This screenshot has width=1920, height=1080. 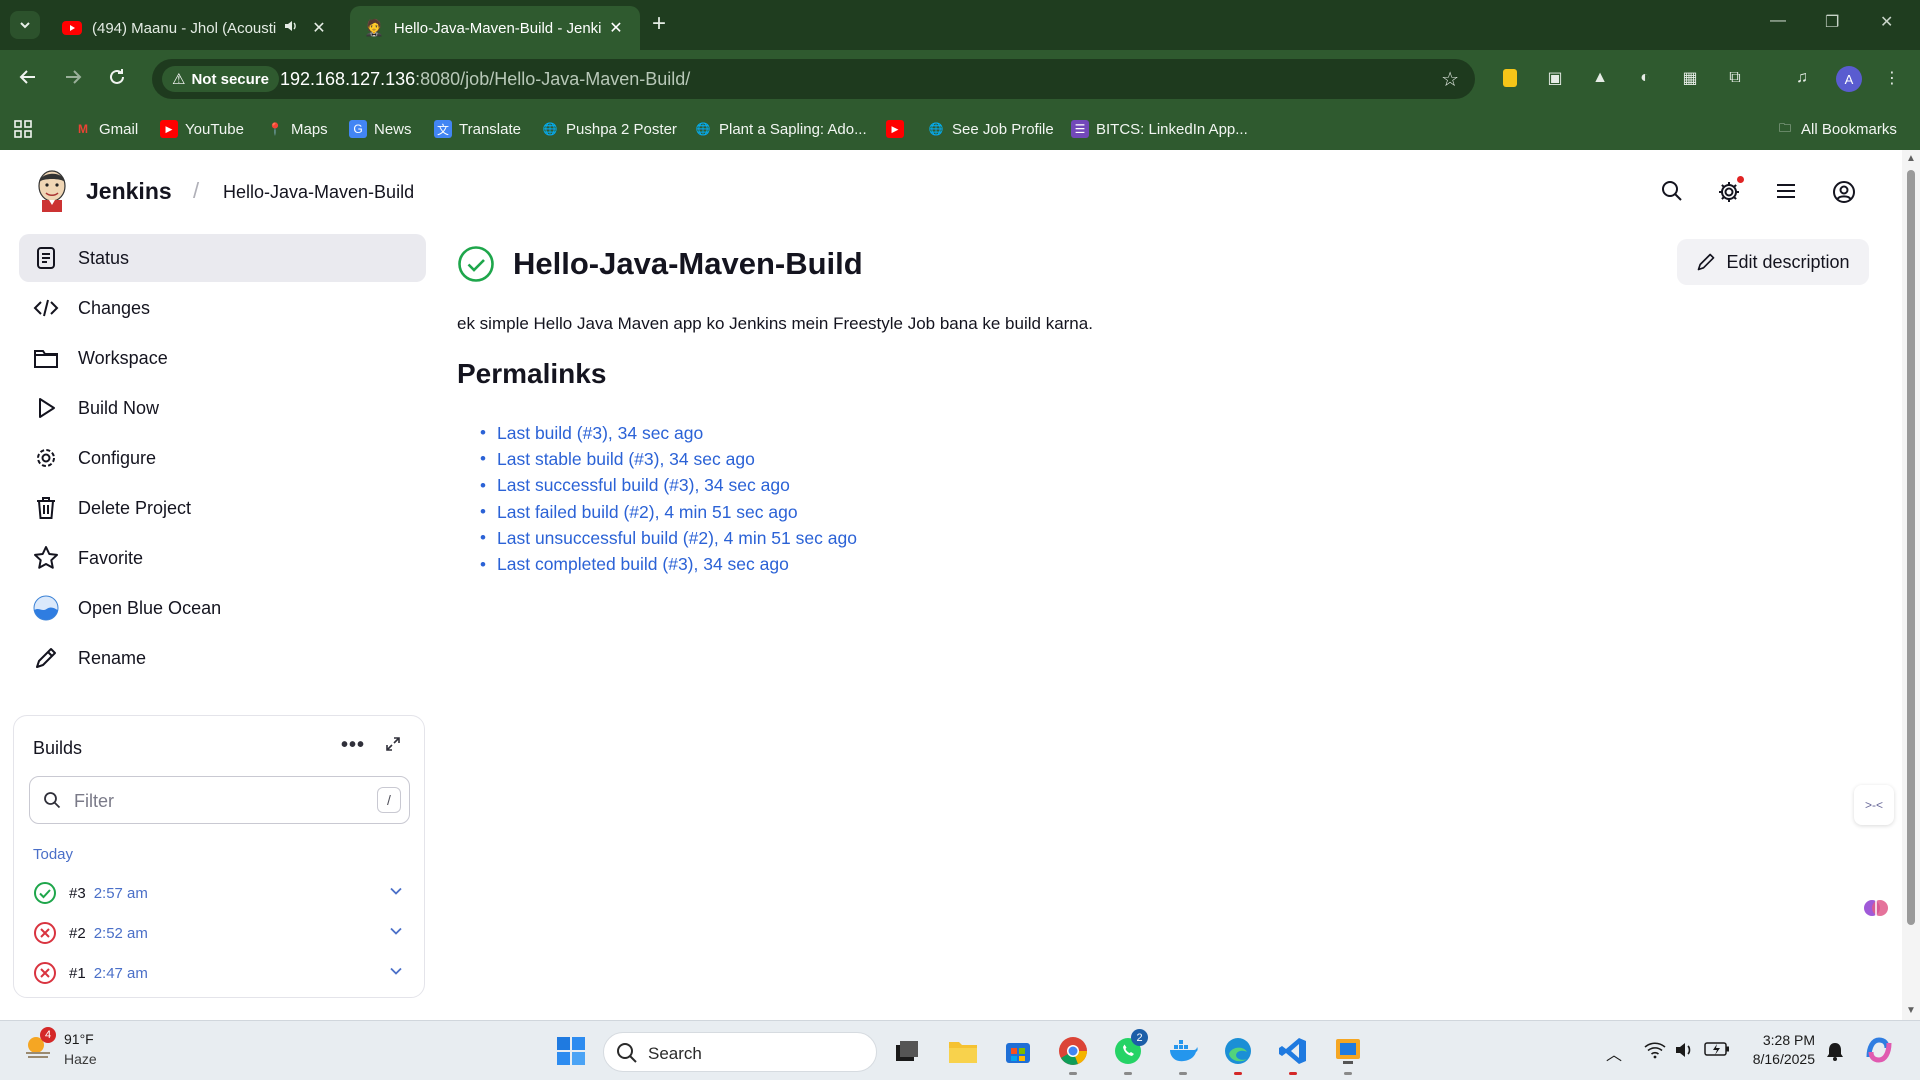 What do you see at coordinates (963, 1051) in the screenshot?
I see `file-explorer-icon` at bounding box center [963, 1051].